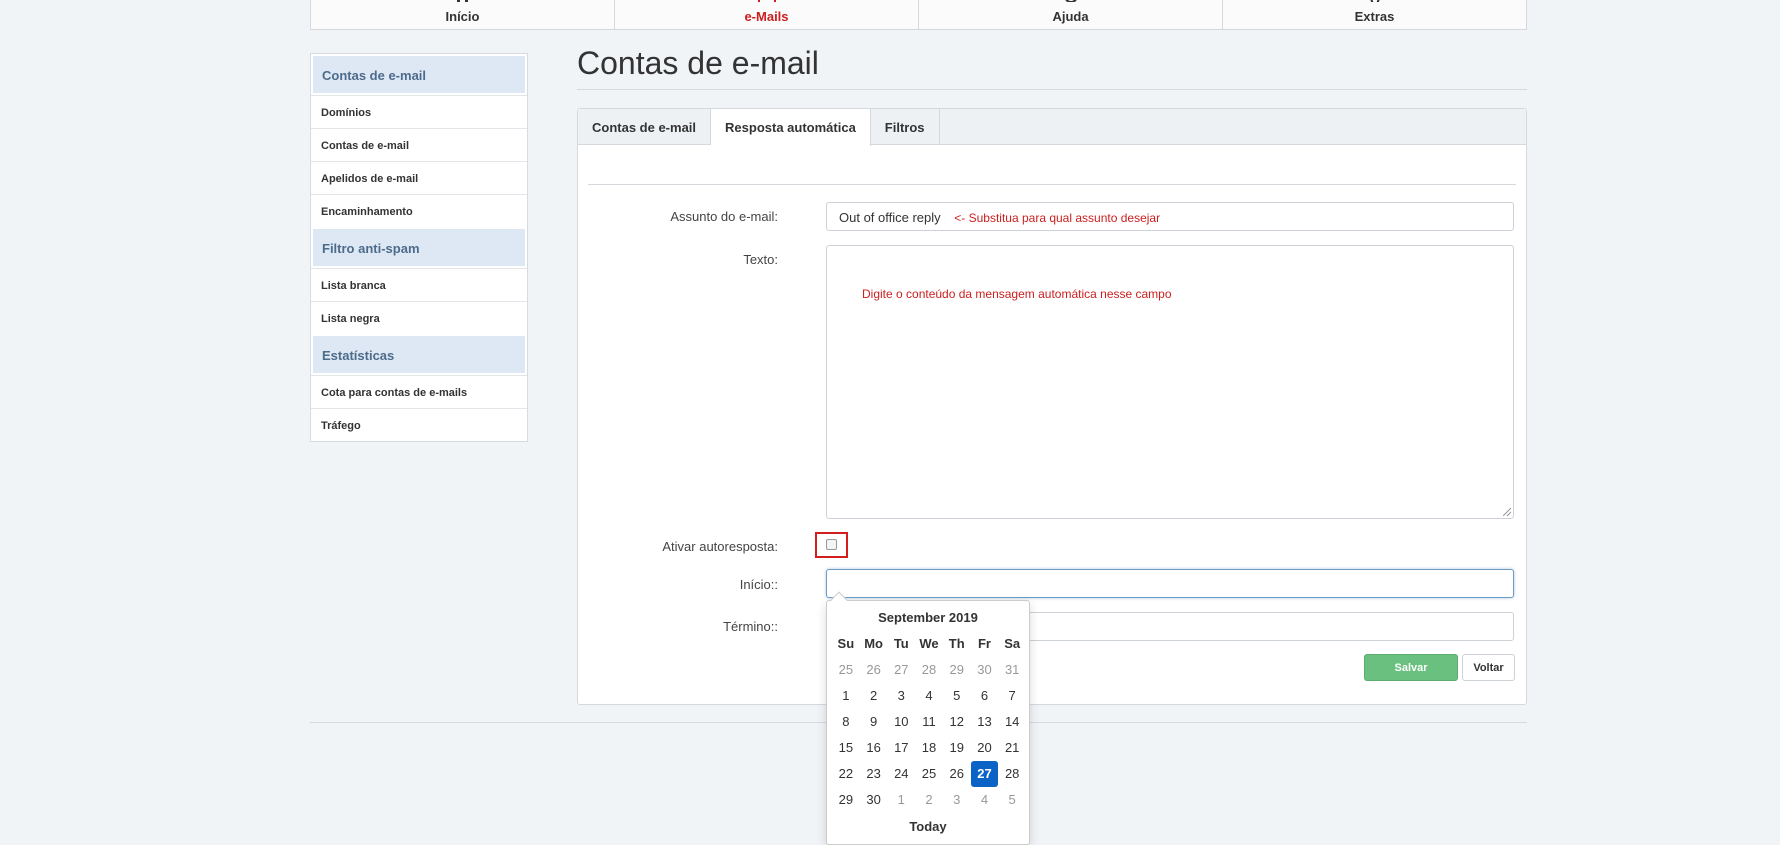 The image size is (1780, 845). I want to click on datepicker-week-row: 29 30 1 2 3 4 5, so click(929, 800).